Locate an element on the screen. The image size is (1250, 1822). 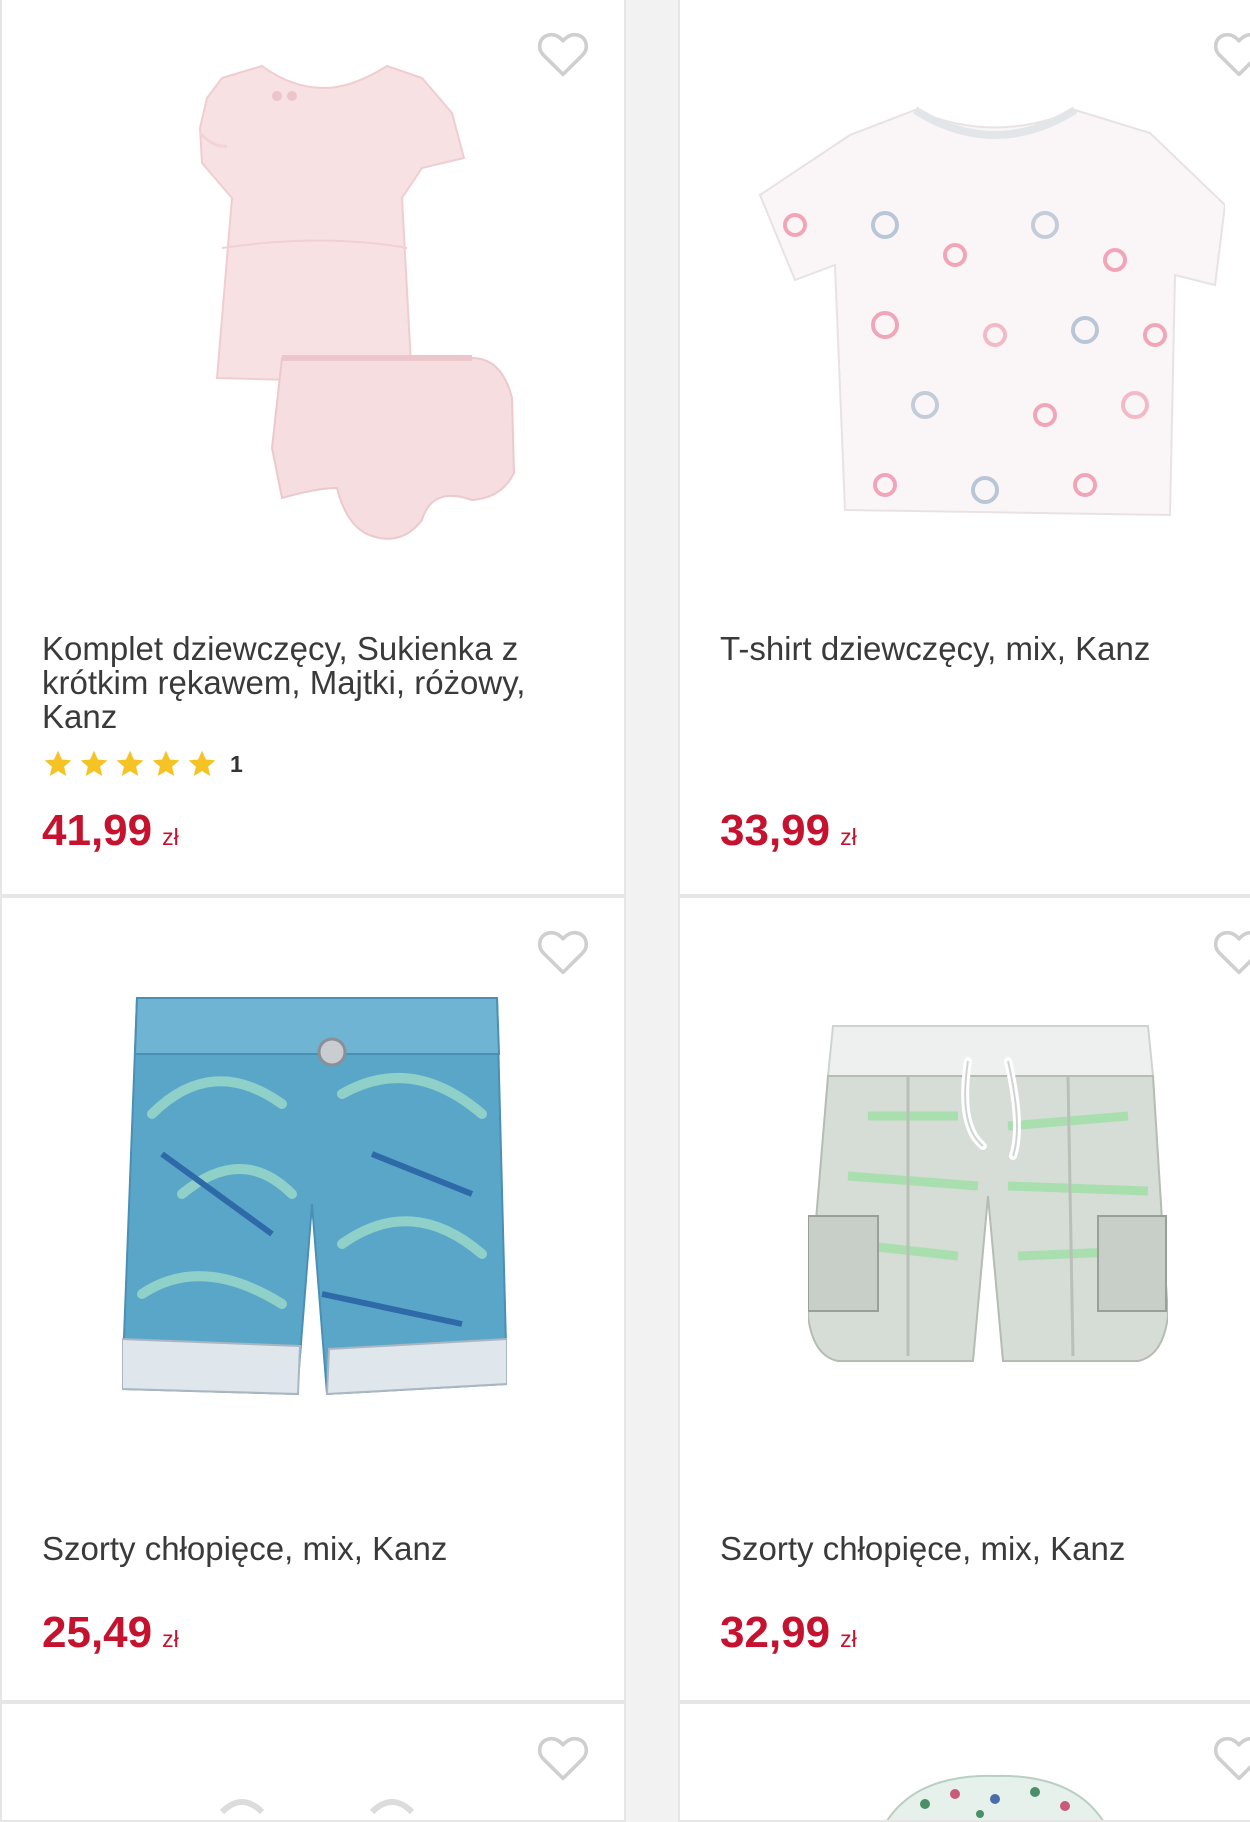
product-price: 32,99 zł is located at coordinates (788, 1633).